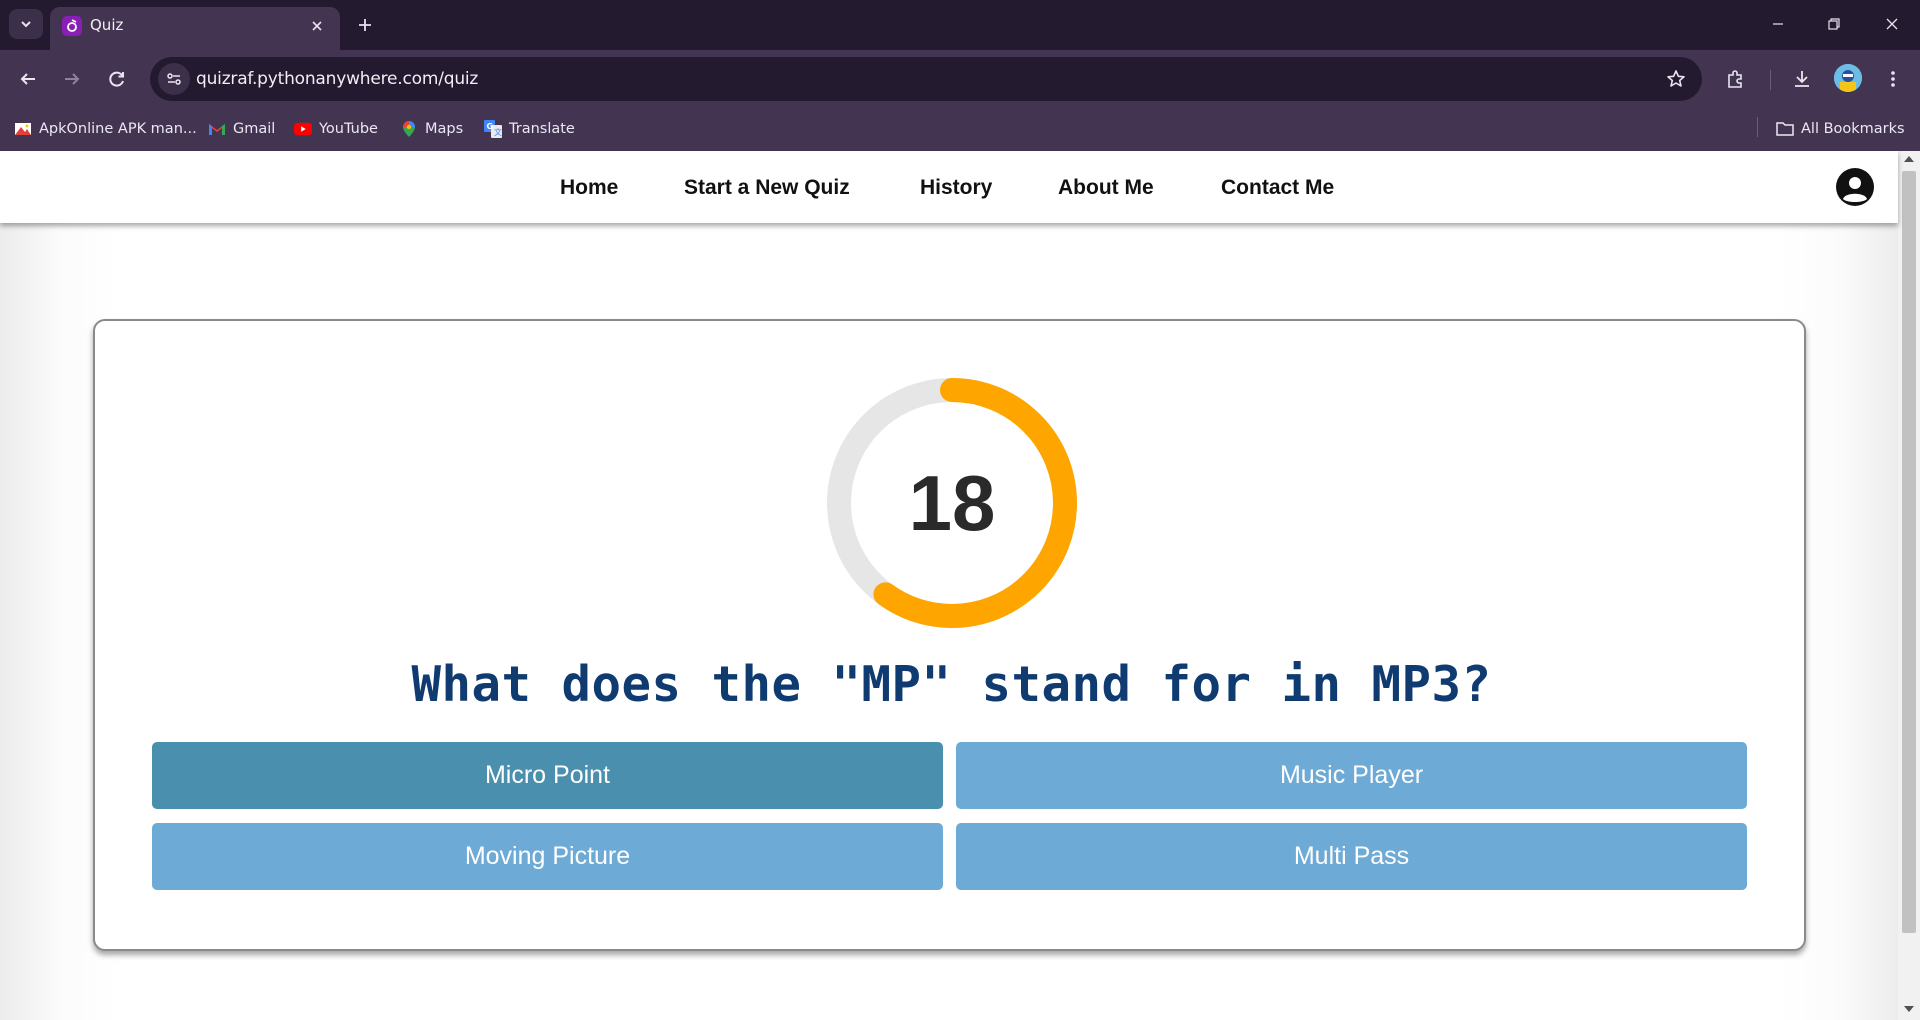 This screenshot has width=1920, height=1020. I want to click on toolbar-divider, so click(1770, 80).